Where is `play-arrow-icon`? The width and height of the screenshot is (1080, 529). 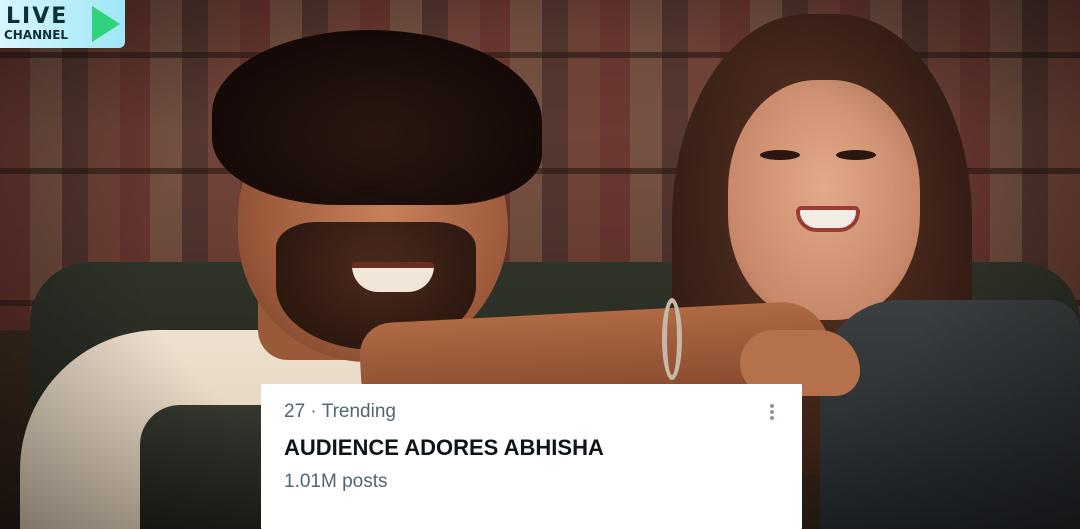
play-arrow-icon is located at coordinates (106, 24).